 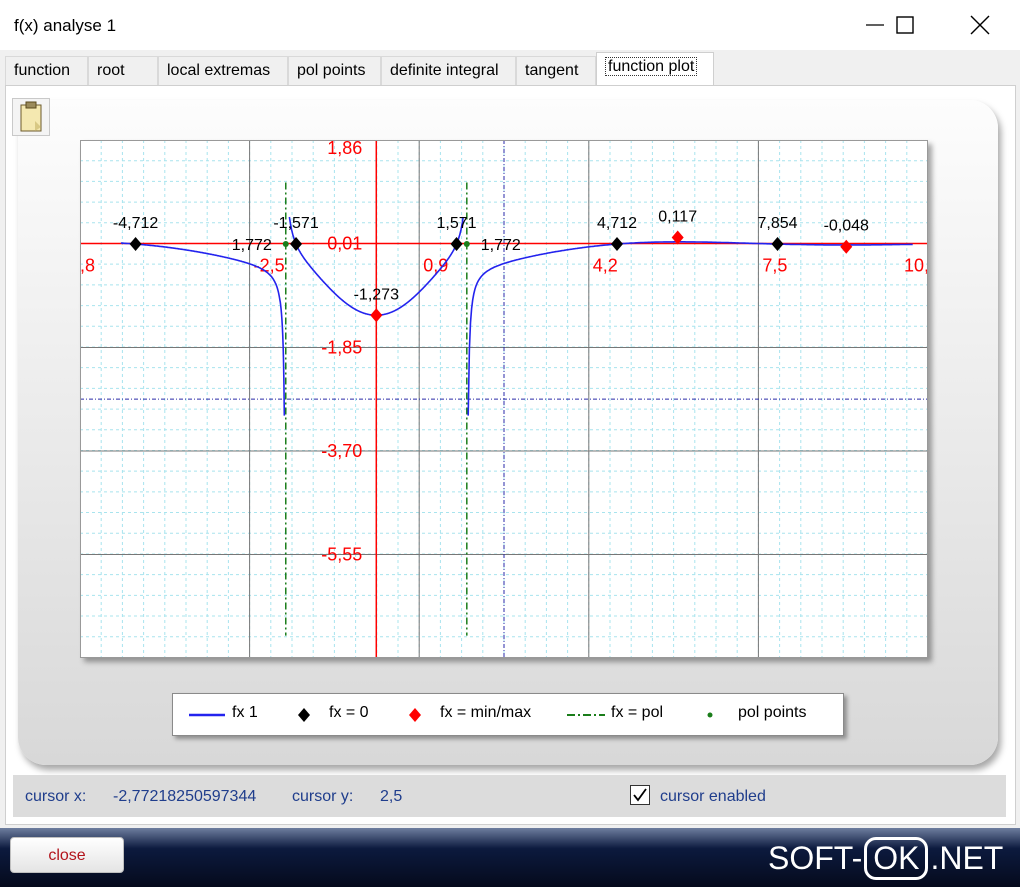 What do you see at coordinates (637, 712) in the screenshot?
I see `legend-fx-pol: fx = pol` at bounding box center [637, 712].